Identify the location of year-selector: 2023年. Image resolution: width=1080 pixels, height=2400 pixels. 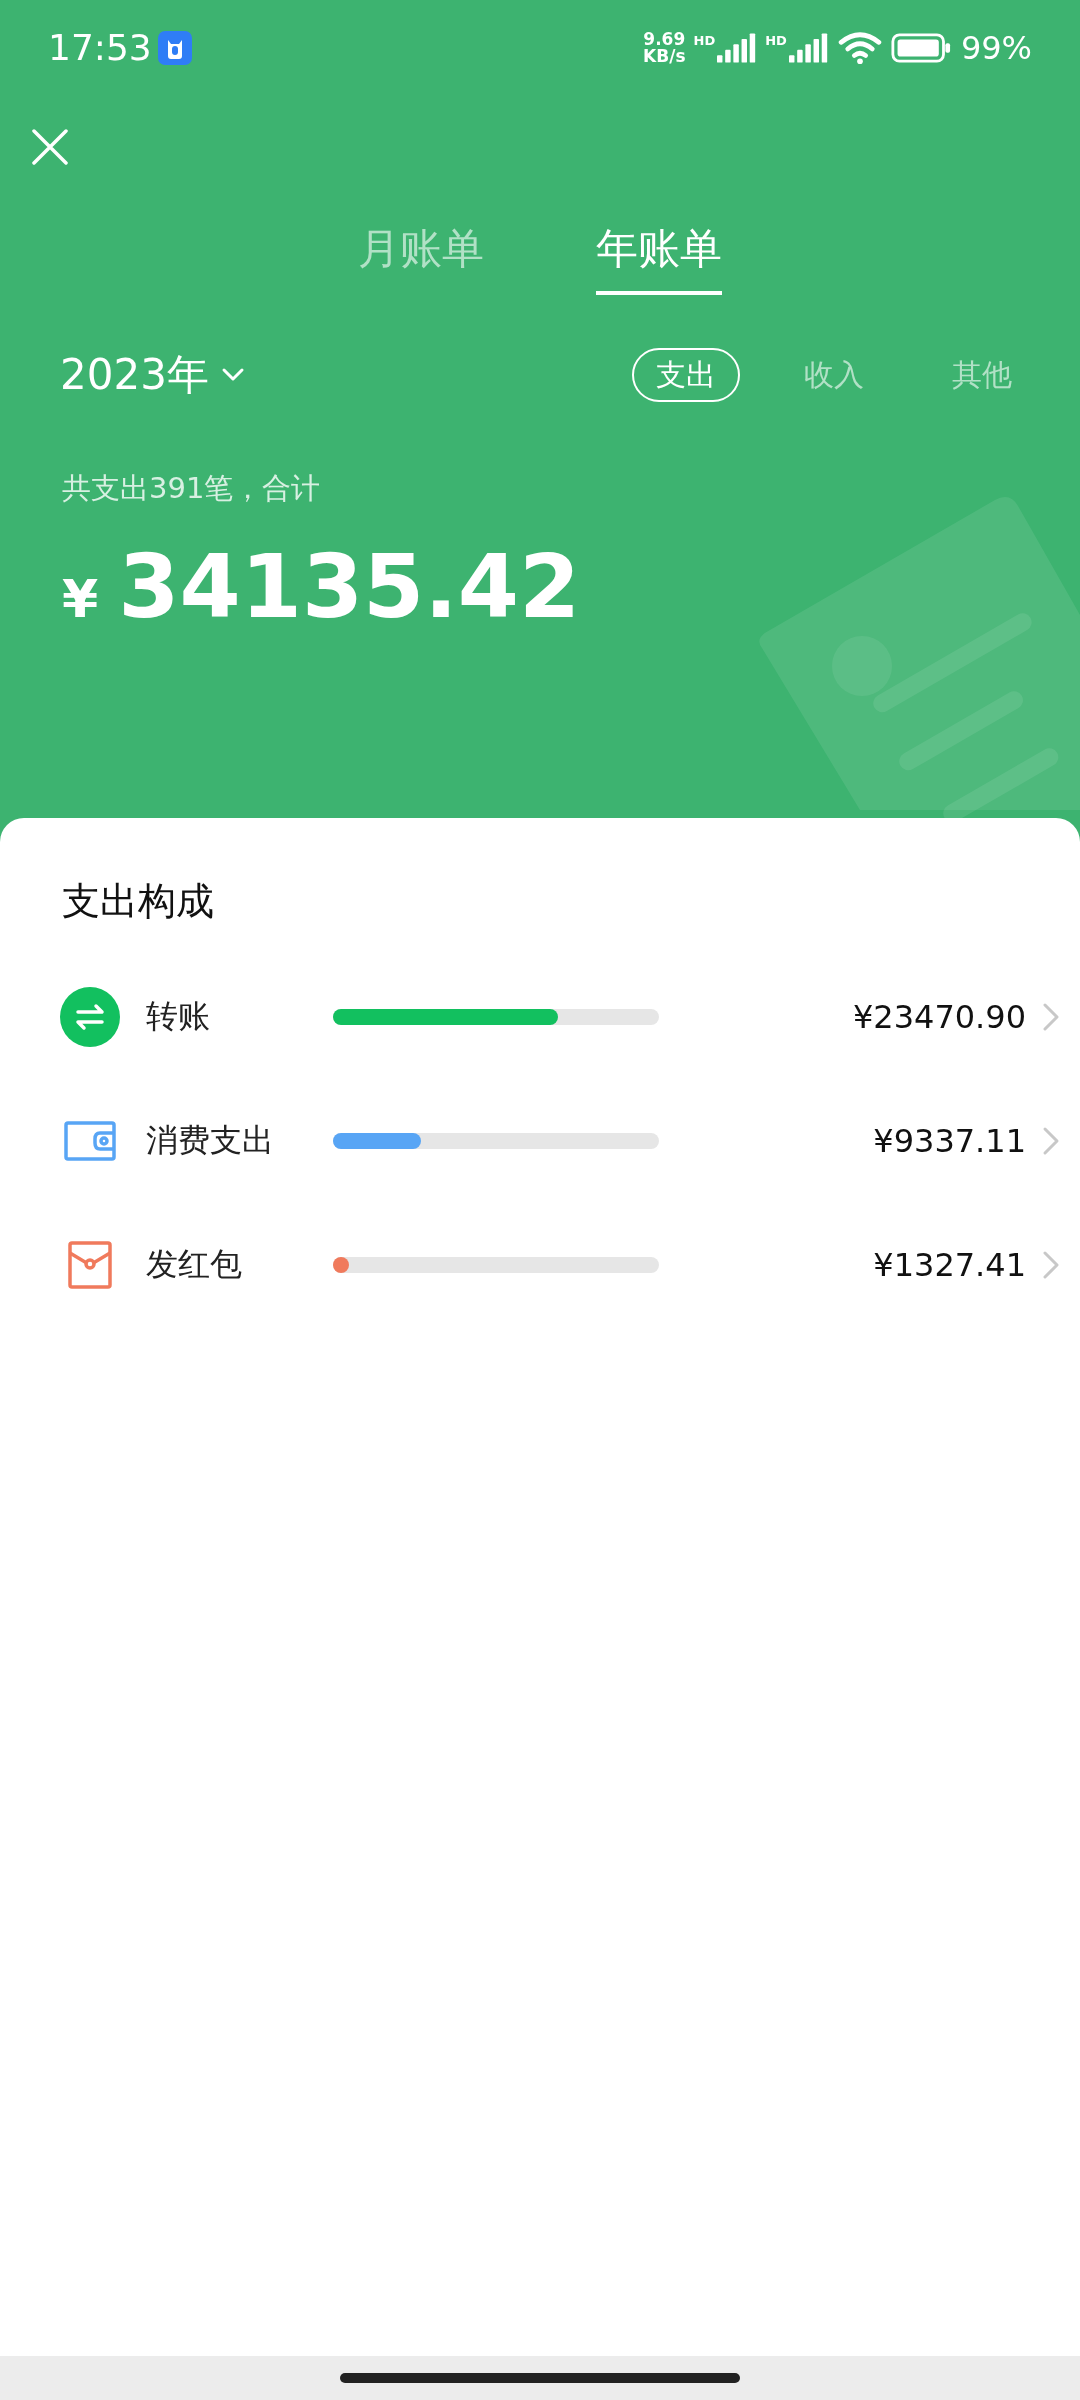
(152, 375).